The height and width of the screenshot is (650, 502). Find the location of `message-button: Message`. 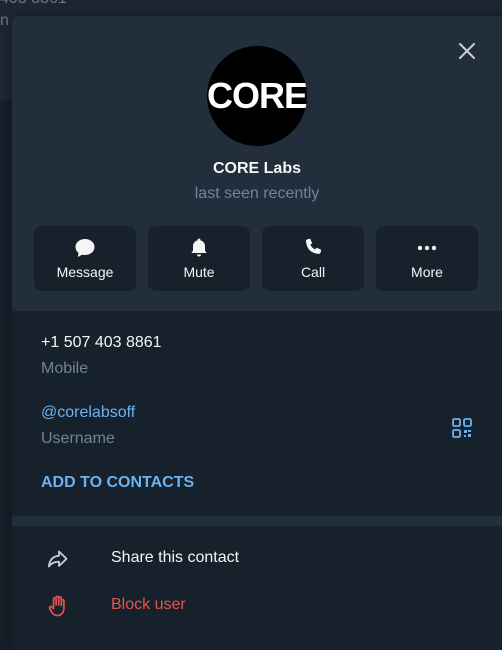

message-button: Message is located at coordinates (85, 258).